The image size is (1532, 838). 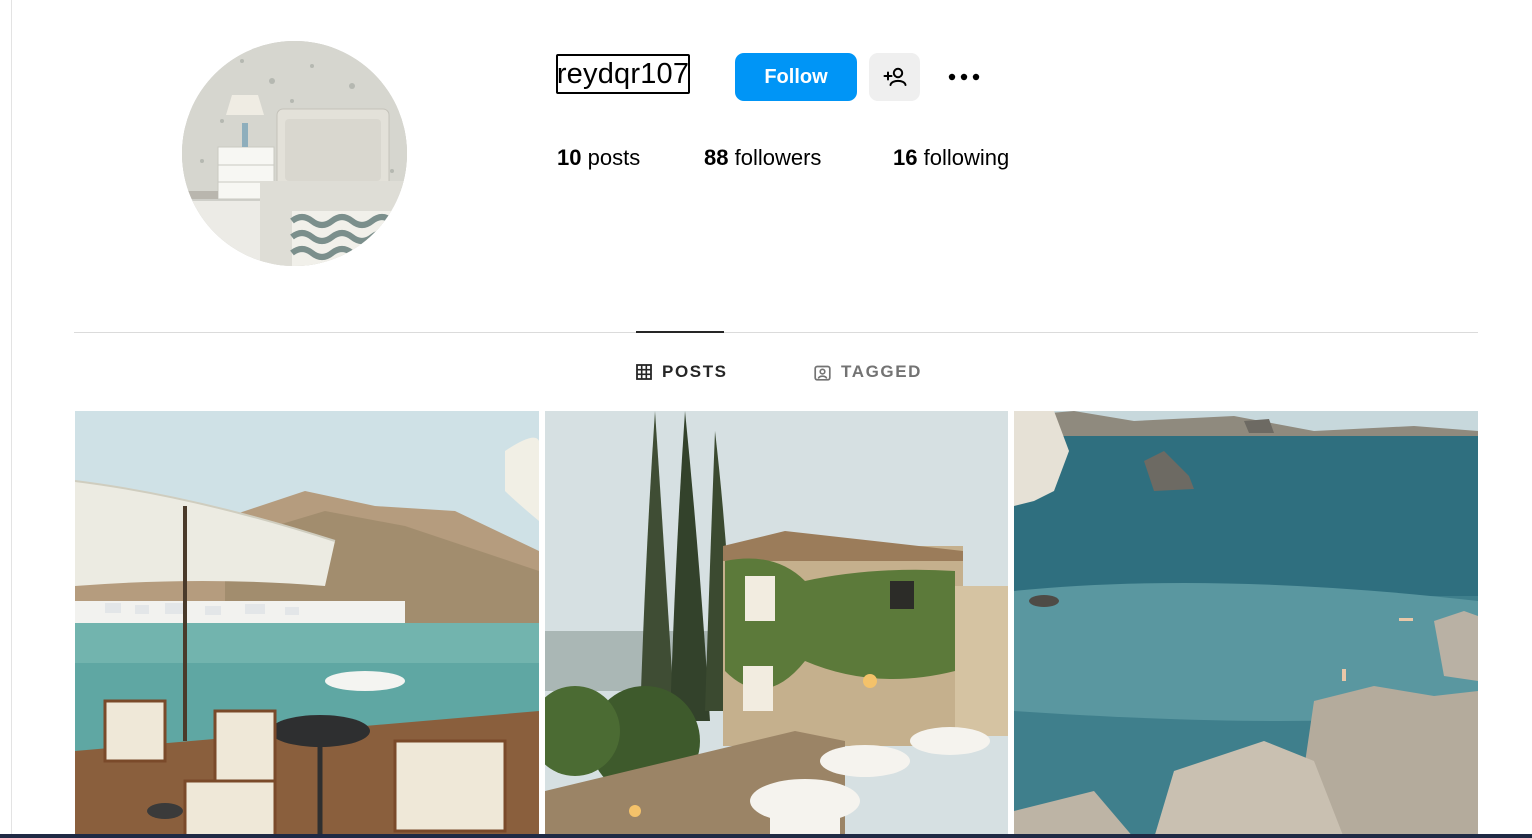 What do you see at coordinates (966, 157) in the screenshot?
I see `following-count-label: following` at bounding box center [966, 157].